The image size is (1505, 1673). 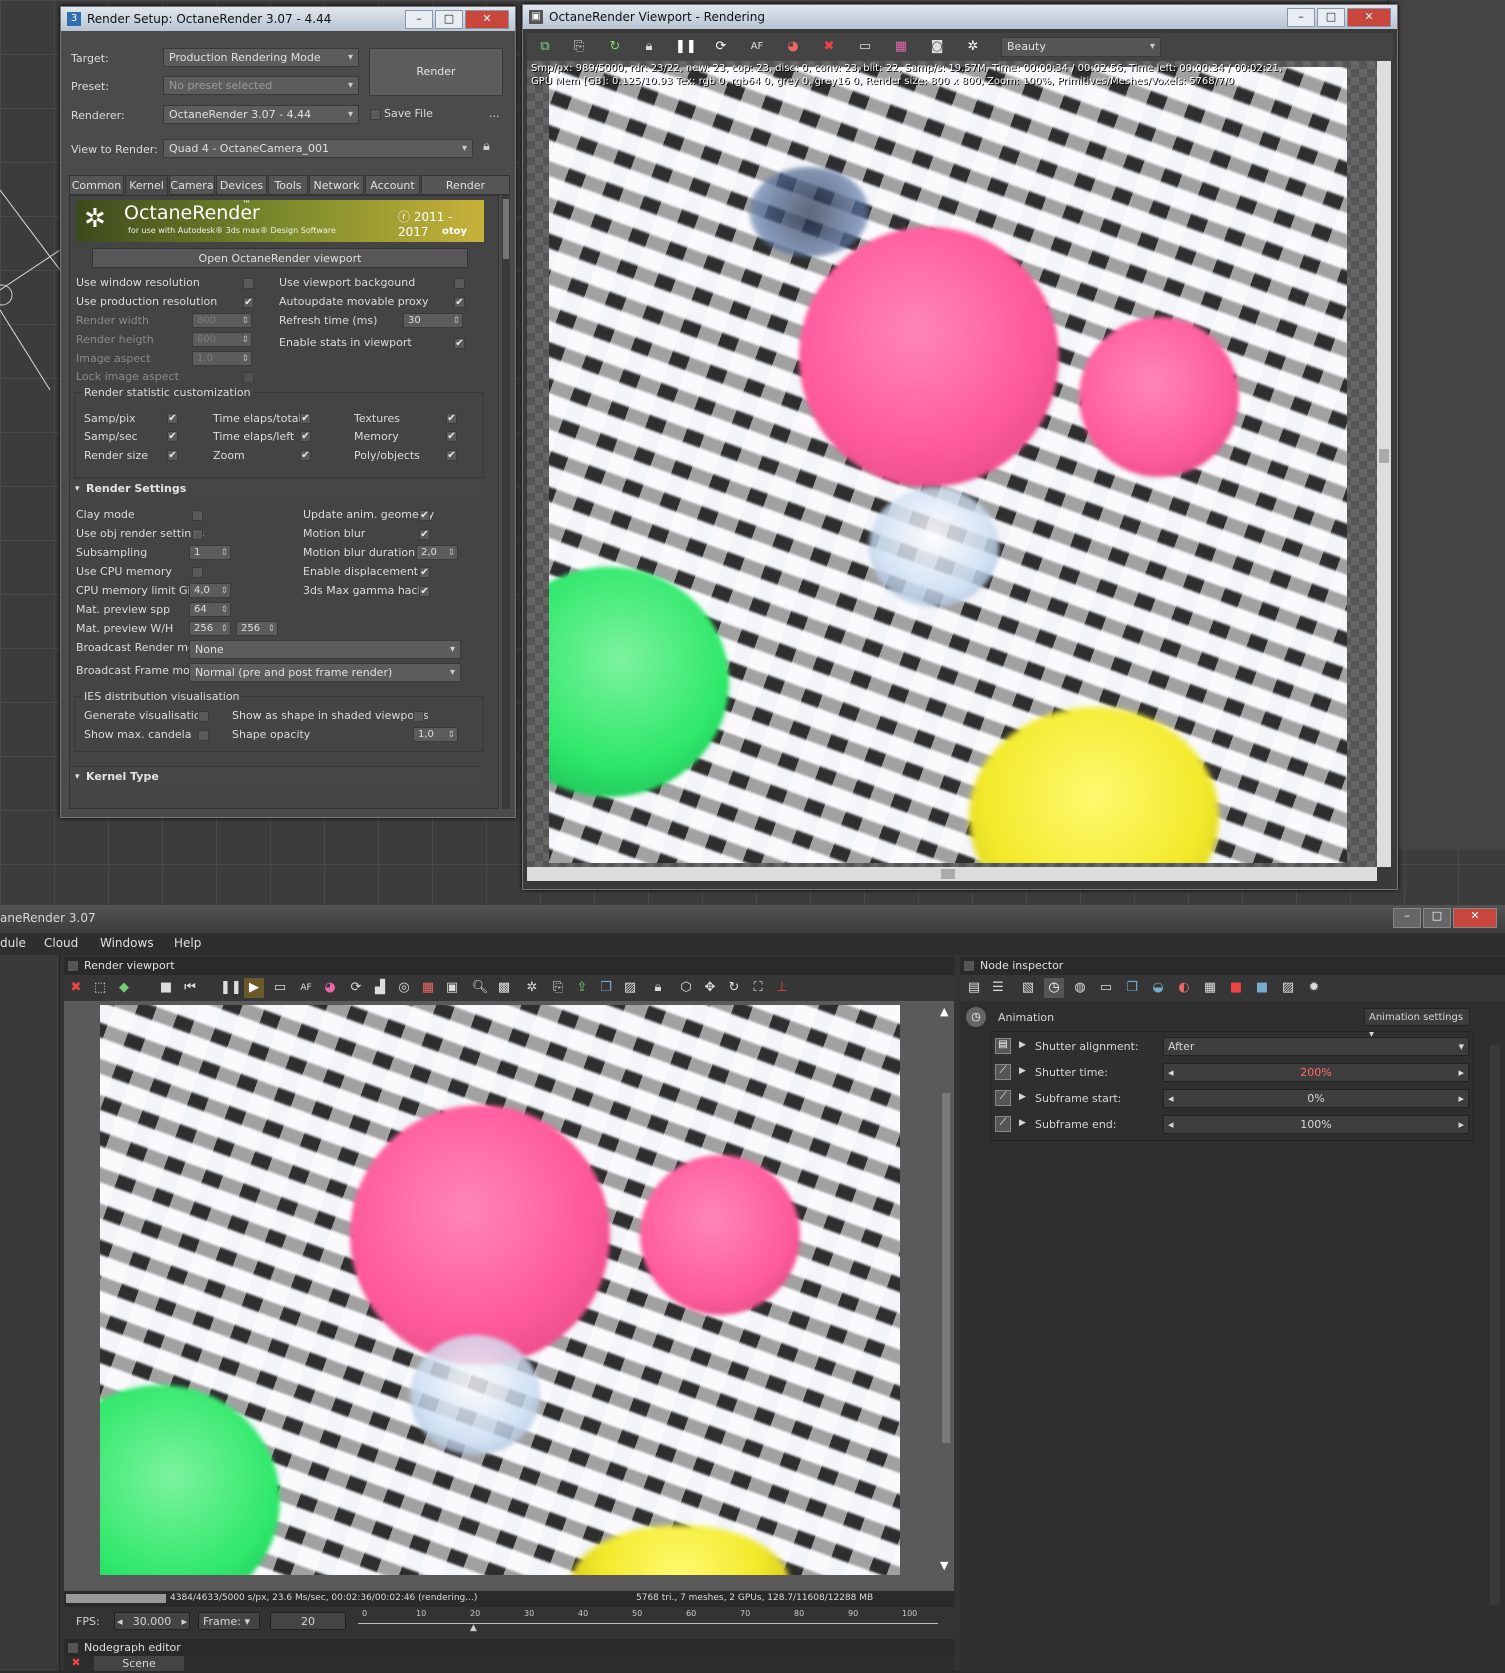 What do you see at coordinates (1384, 464) in the screenshot?
I see `viewport-vertical-scrollbar` at bounding box center [1384, 464].